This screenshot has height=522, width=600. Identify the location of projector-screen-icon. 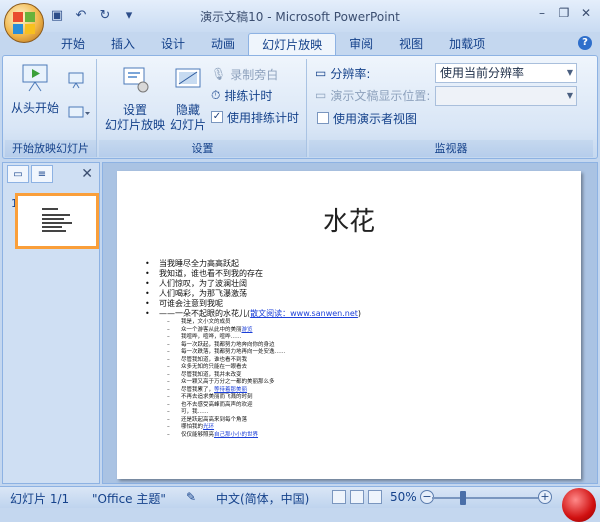
(35, 78).